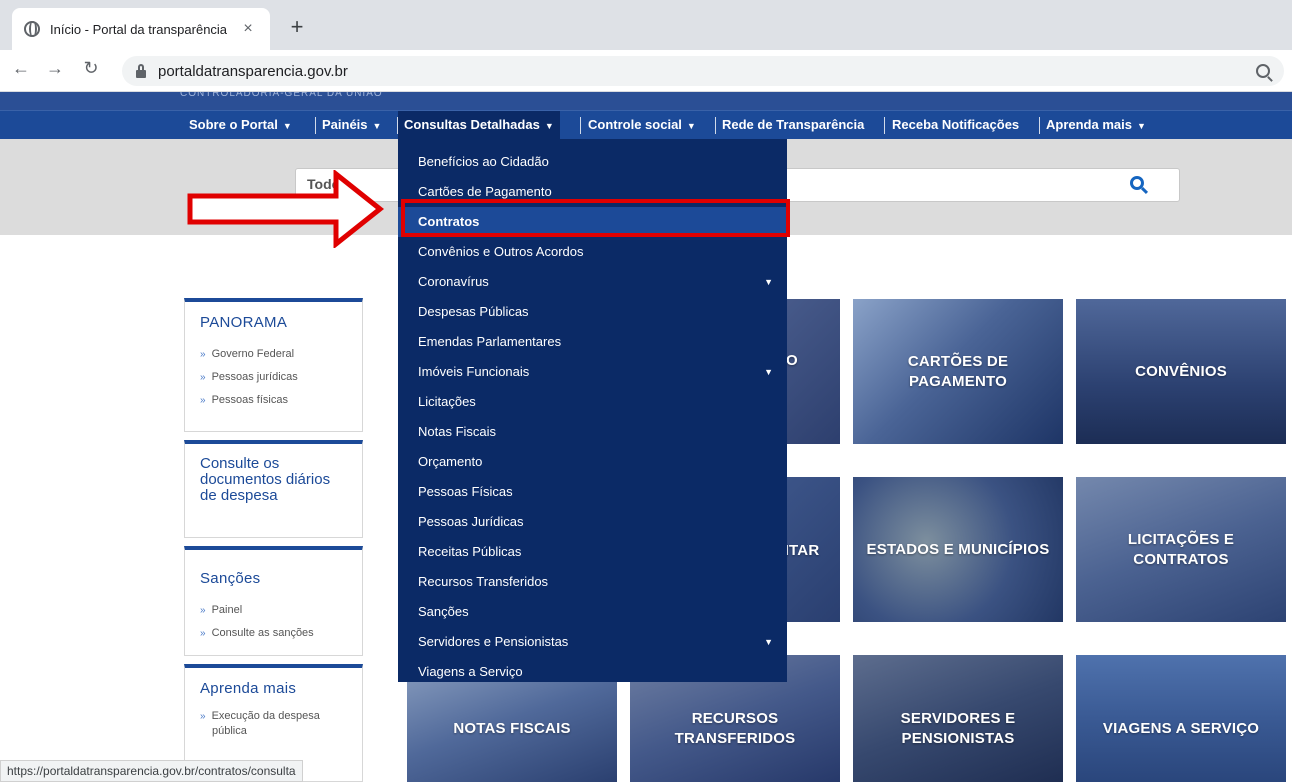 The width and height of the screenshot is (1292, 782). I want to click on sidebar-link-painel: » Painel, so click(273, 610).